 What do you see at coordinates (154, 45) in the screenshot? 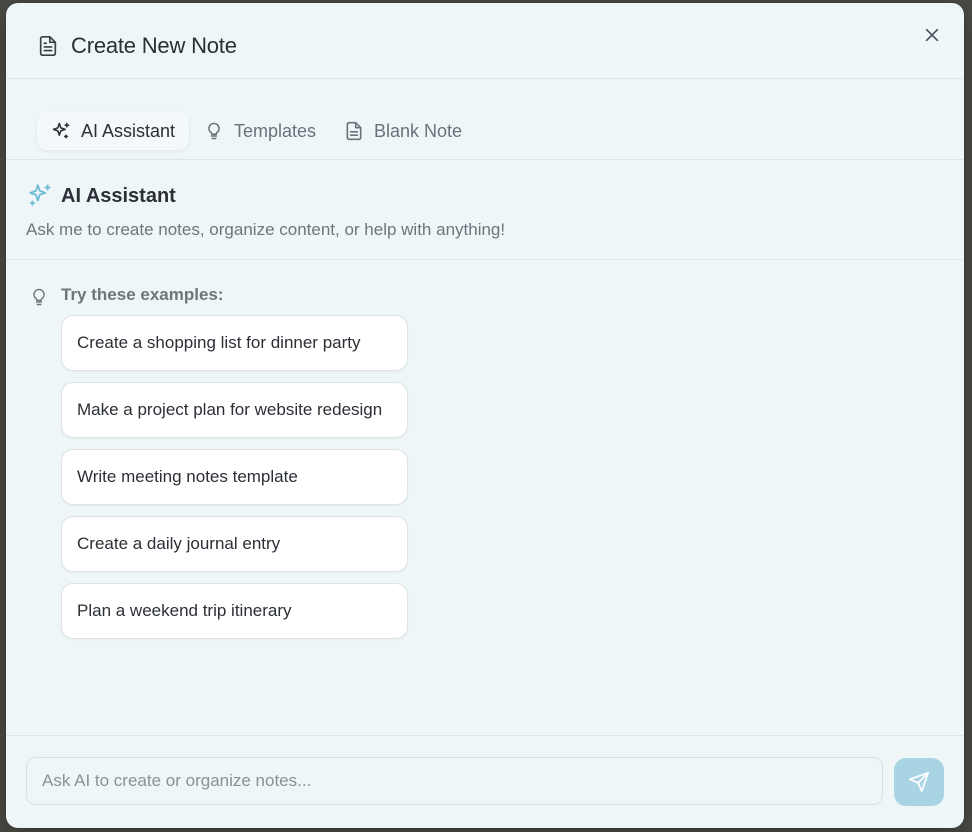
I see `modal-title: Create New Note` at bounding box center [154, 45].